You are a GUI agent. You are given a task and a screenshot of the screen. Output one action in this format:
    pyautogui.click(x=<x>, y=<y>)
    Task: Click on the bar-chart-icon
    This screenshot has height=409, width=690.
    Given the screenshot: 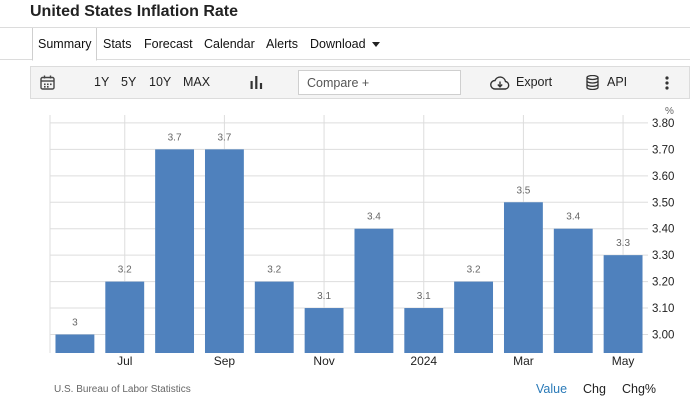 What is the action you would take?
    pyautogui.click(x=256, y=82)
    